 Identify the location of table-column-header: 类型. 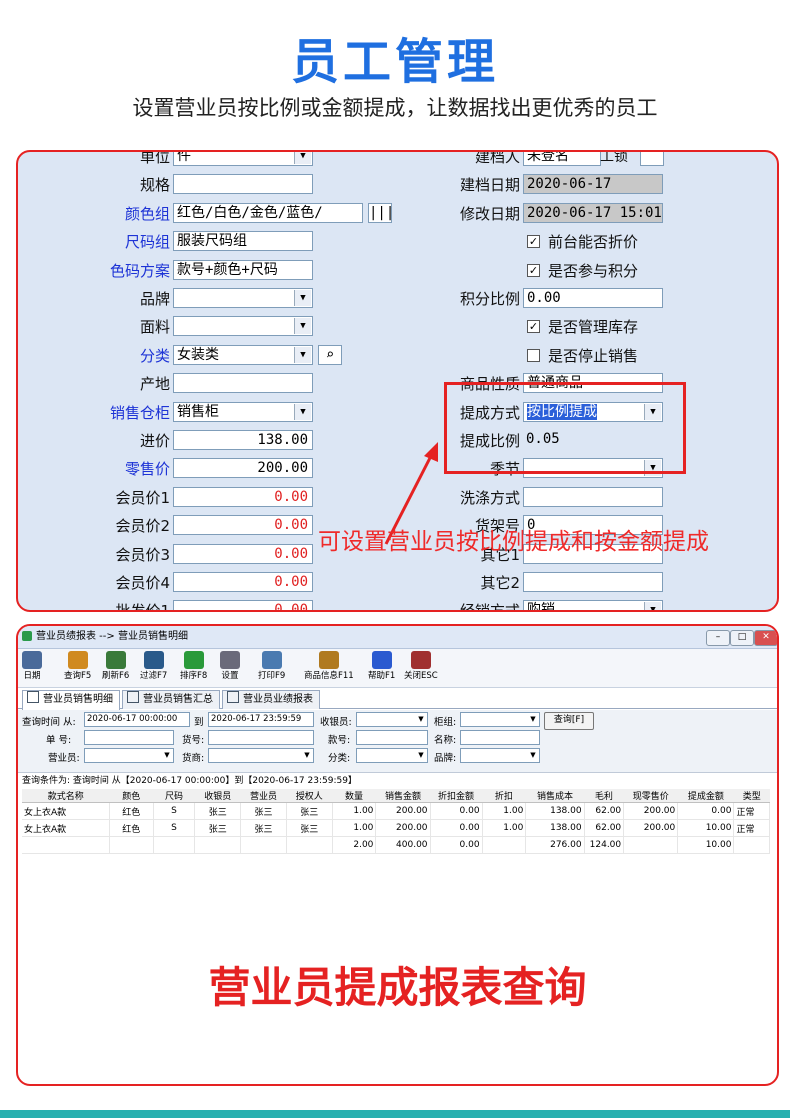
(751, 796).